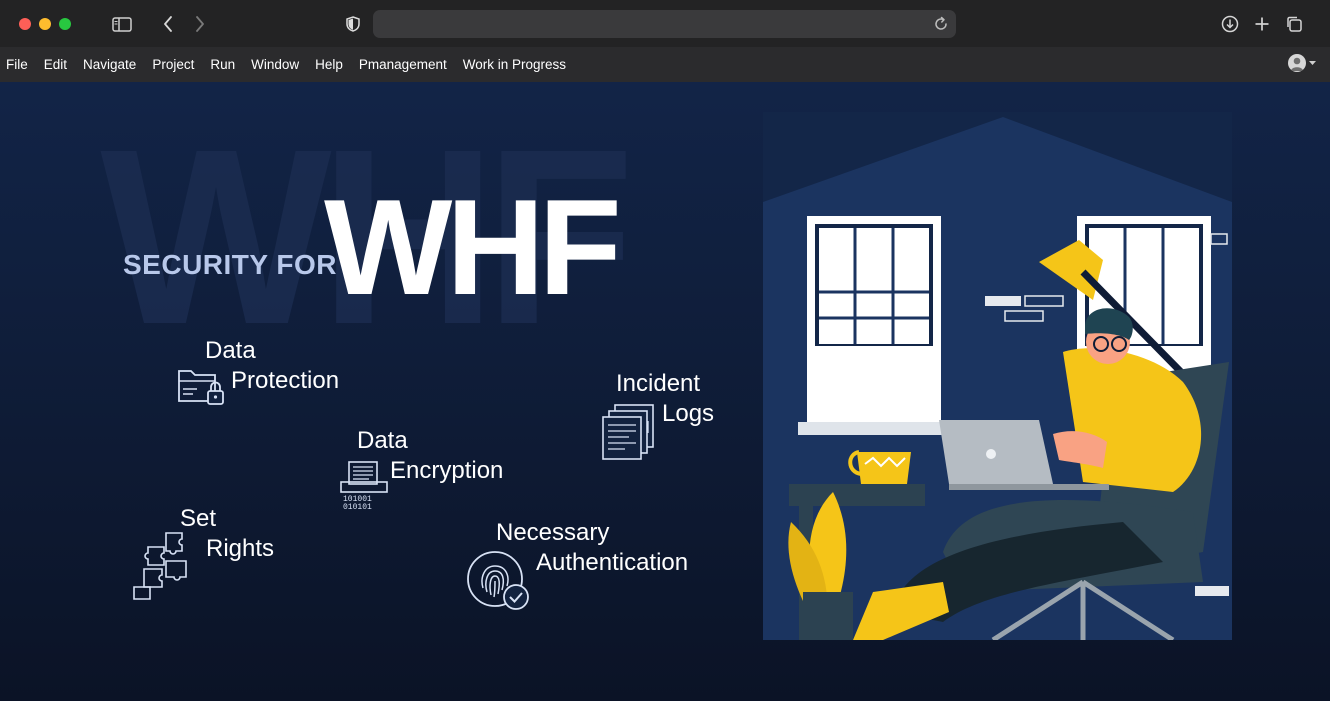  I want to click on download-icon, so click(1230, 24).